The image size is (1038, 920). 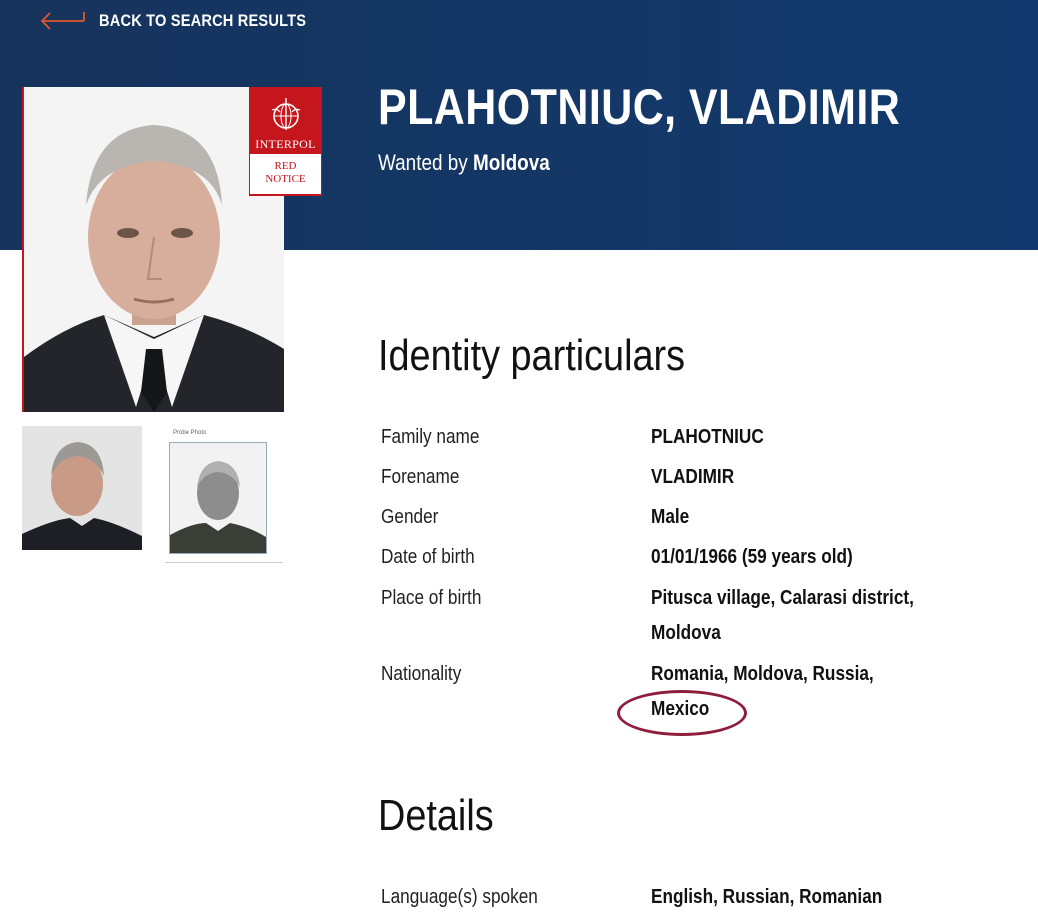 I want to click on identity-field-value: Romania, Moldova, Russia,, so click(x=762, y=674).